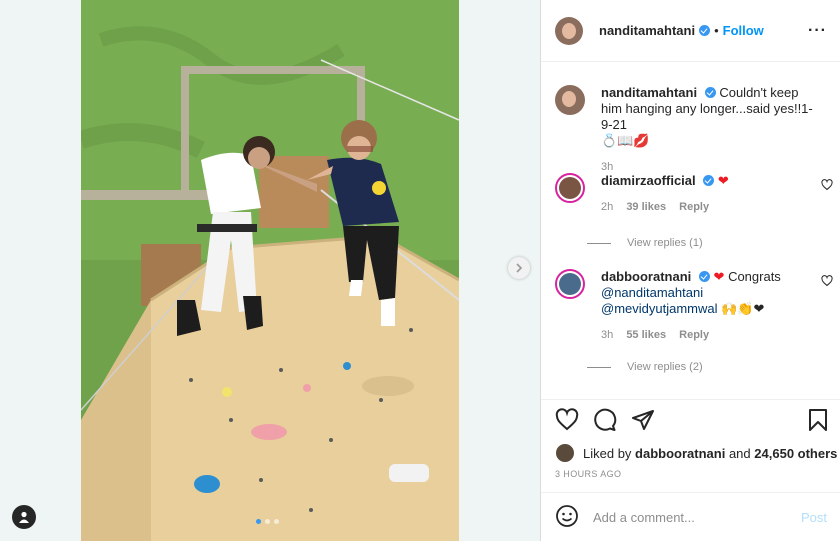 The width and height of the screenshot is (840, 541). Describe the element at coordinates (646, 276) in the screenshot. I see `comment-username: dabbooratnani` at that location.